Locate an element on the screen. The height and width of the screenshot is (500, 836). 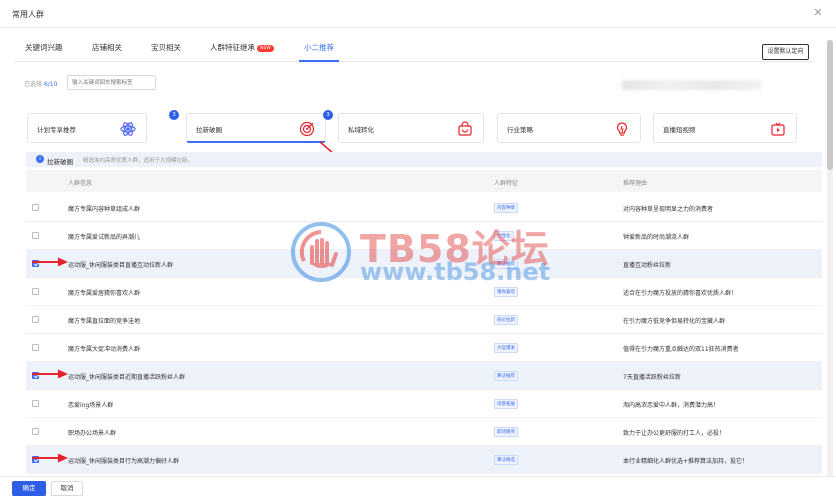
watermark-logo-icon is located at coordinates (321, 252).